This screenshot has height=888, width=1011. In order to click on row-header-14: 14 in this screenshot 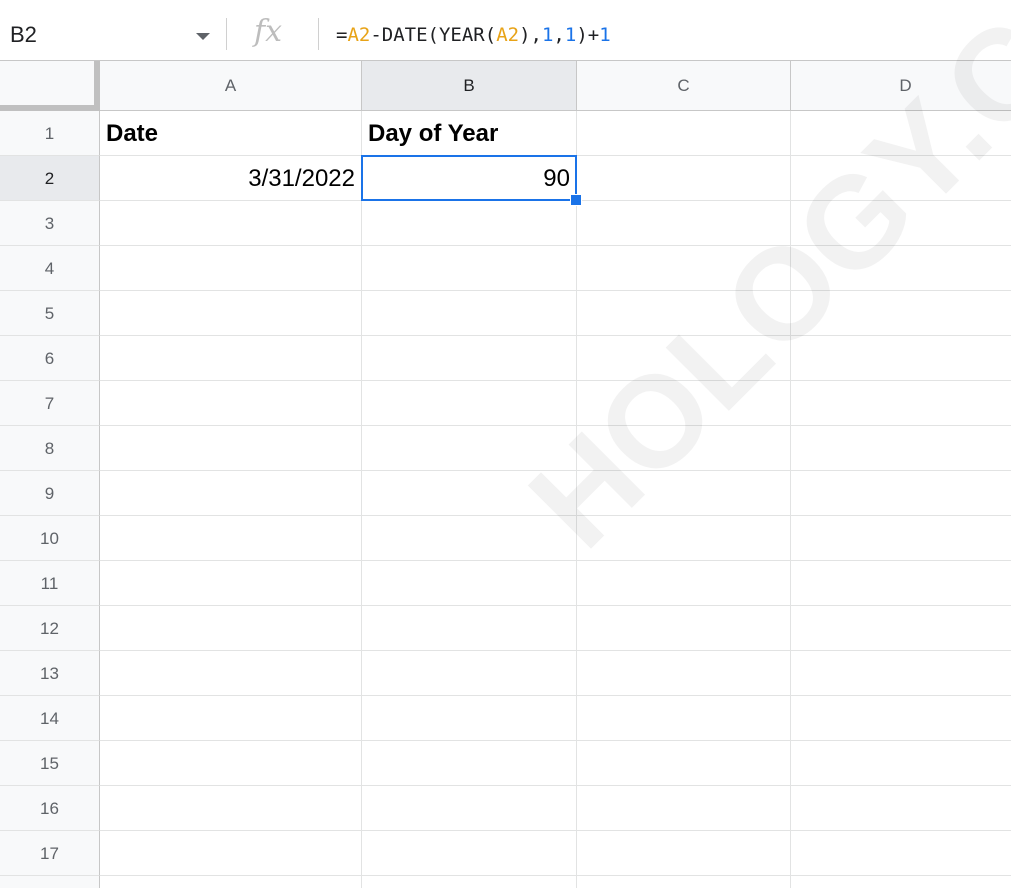, I will do `click(50, 718)`.